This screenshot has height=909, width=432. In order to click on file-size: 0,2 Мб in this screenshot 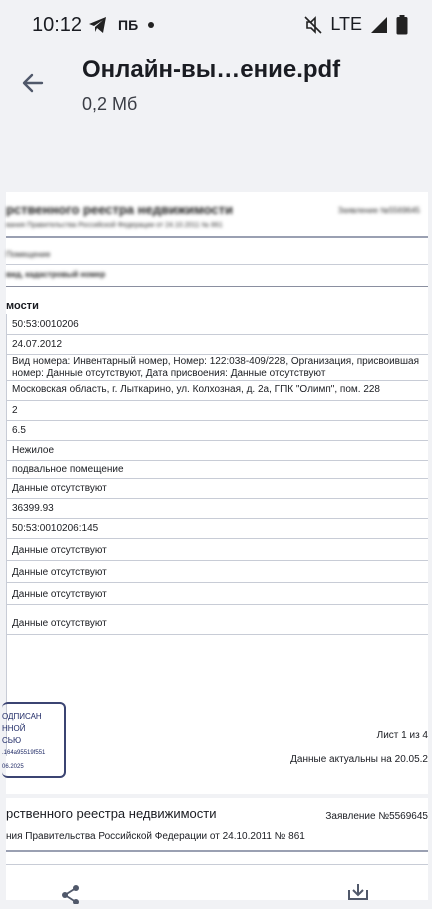, I will do `click(110, 104)`.